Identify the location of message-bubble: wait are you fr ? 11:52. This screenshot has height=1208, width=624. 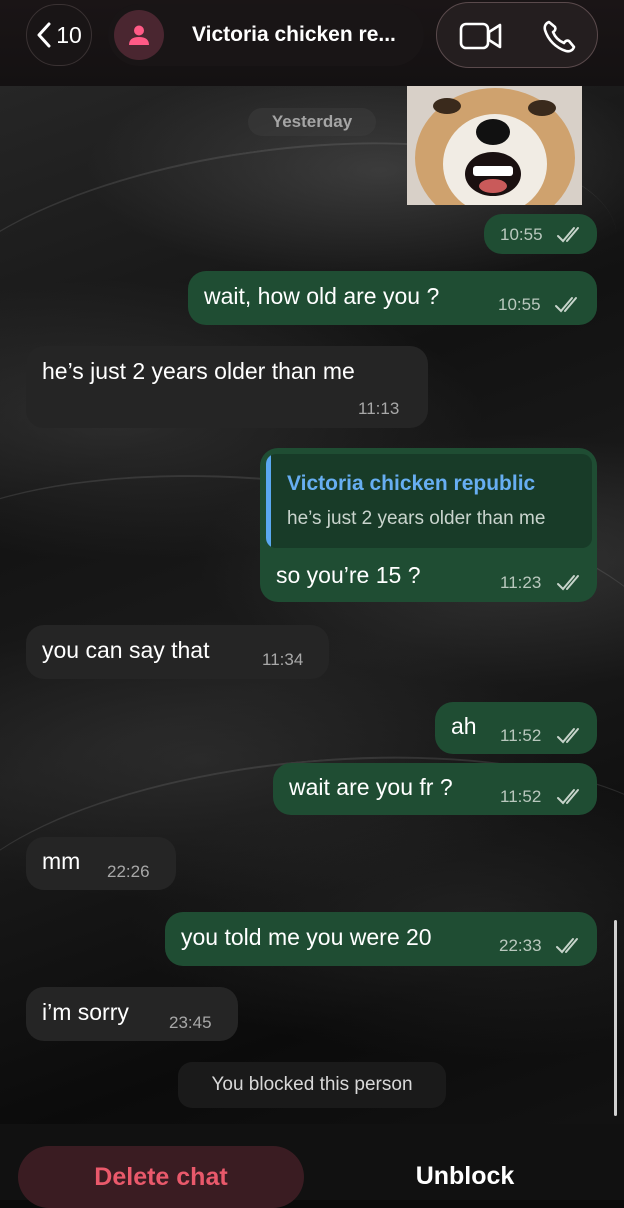
(435, 789).